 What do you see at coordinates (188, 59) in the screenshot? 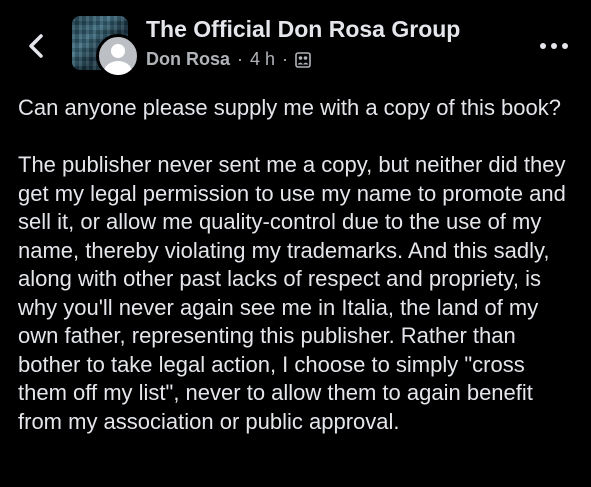
I see `author-name-link: Don Rosa` at bounding box center [188, 59].